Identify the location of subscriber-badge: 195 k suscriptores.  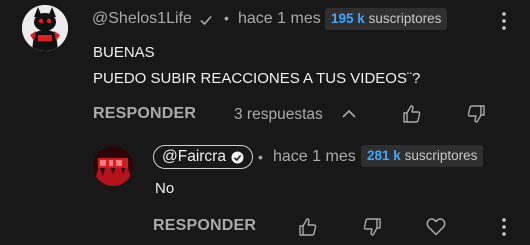
(386, 19).